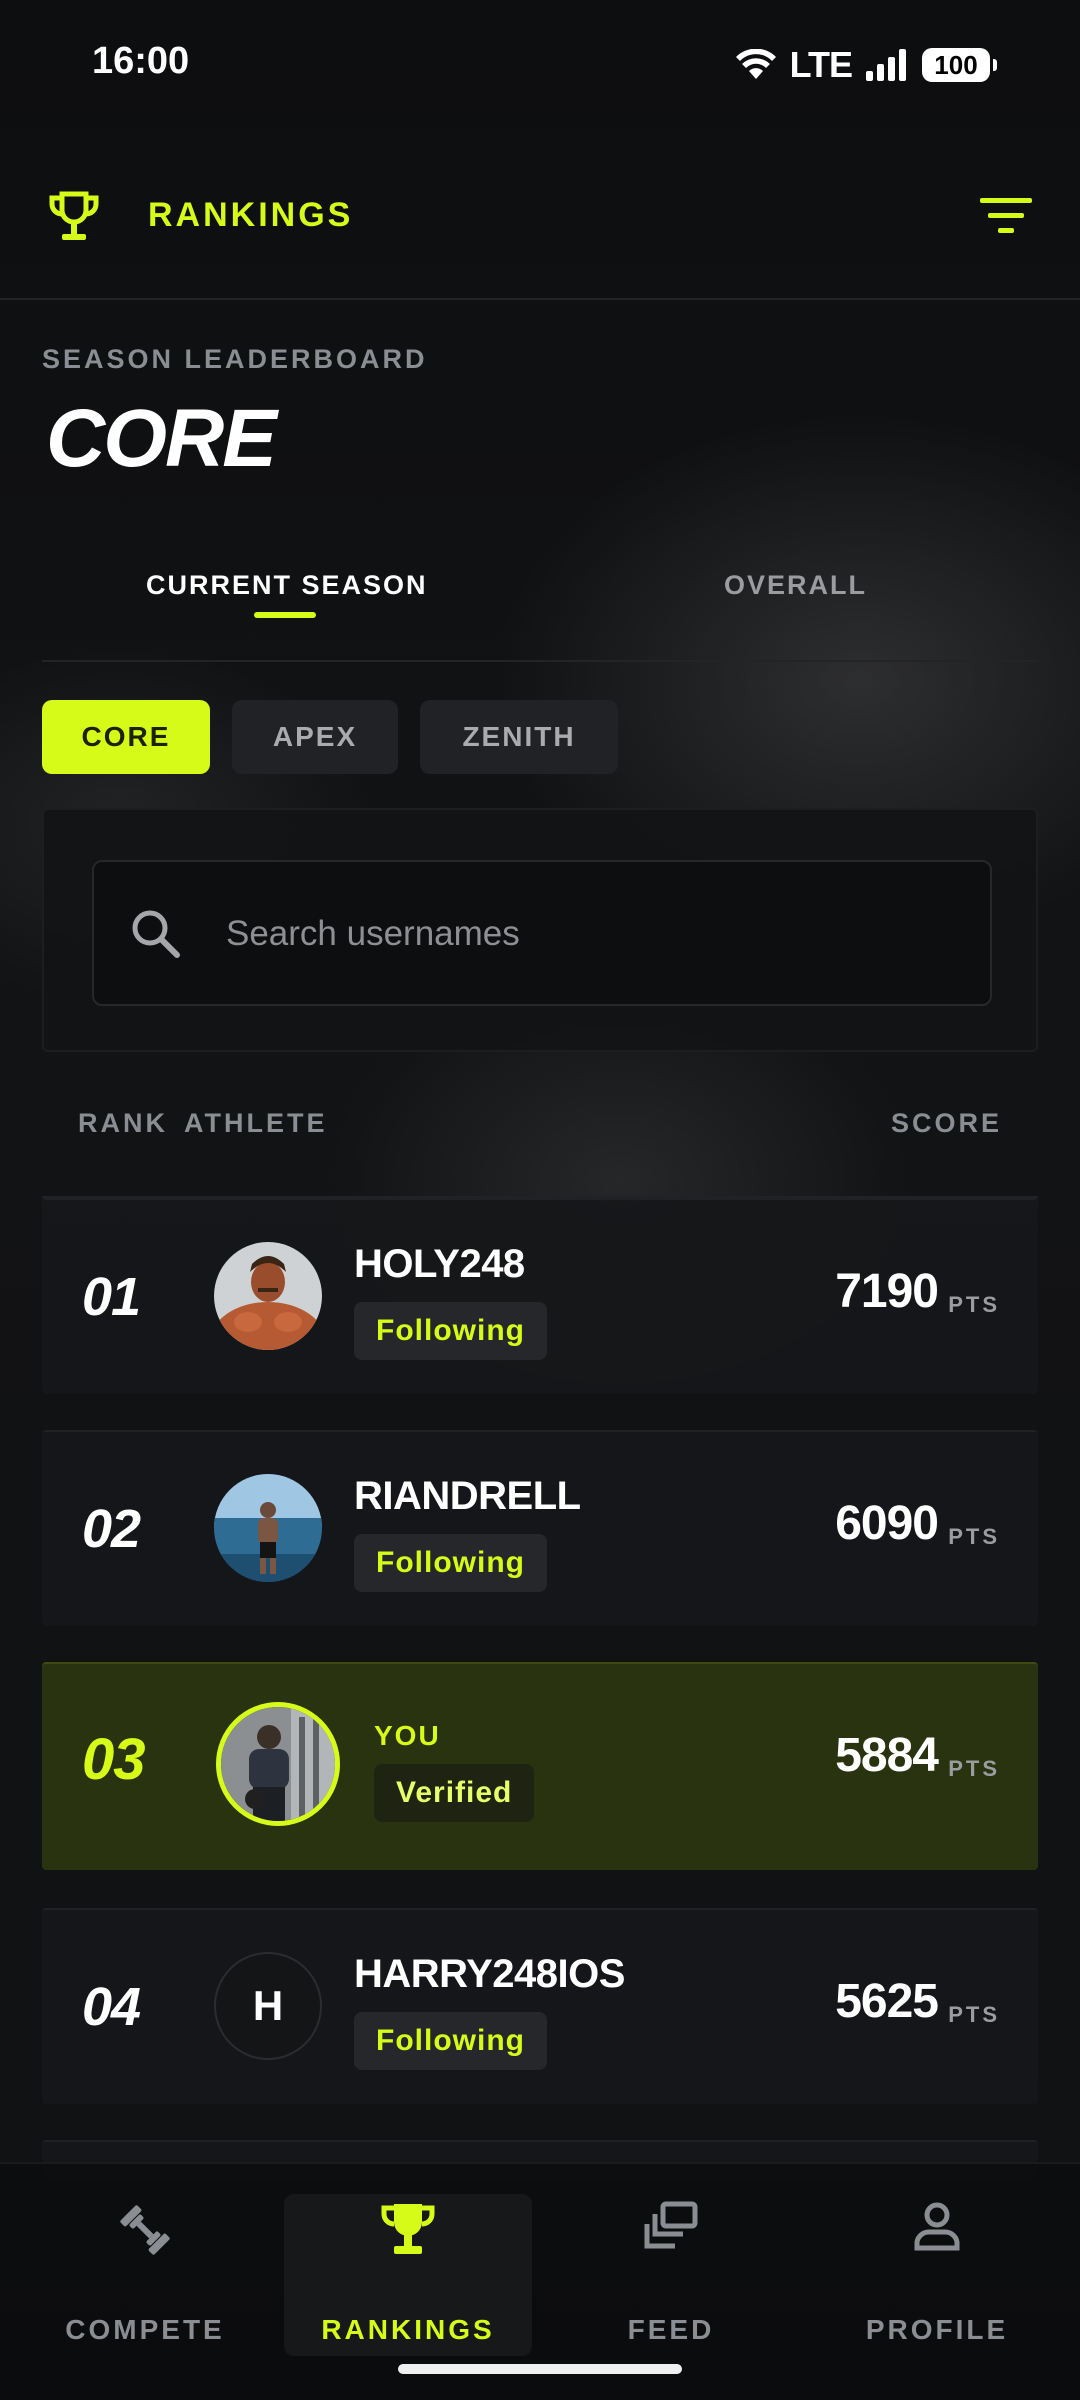  I want to click on person-icon, so click(937, 2228).